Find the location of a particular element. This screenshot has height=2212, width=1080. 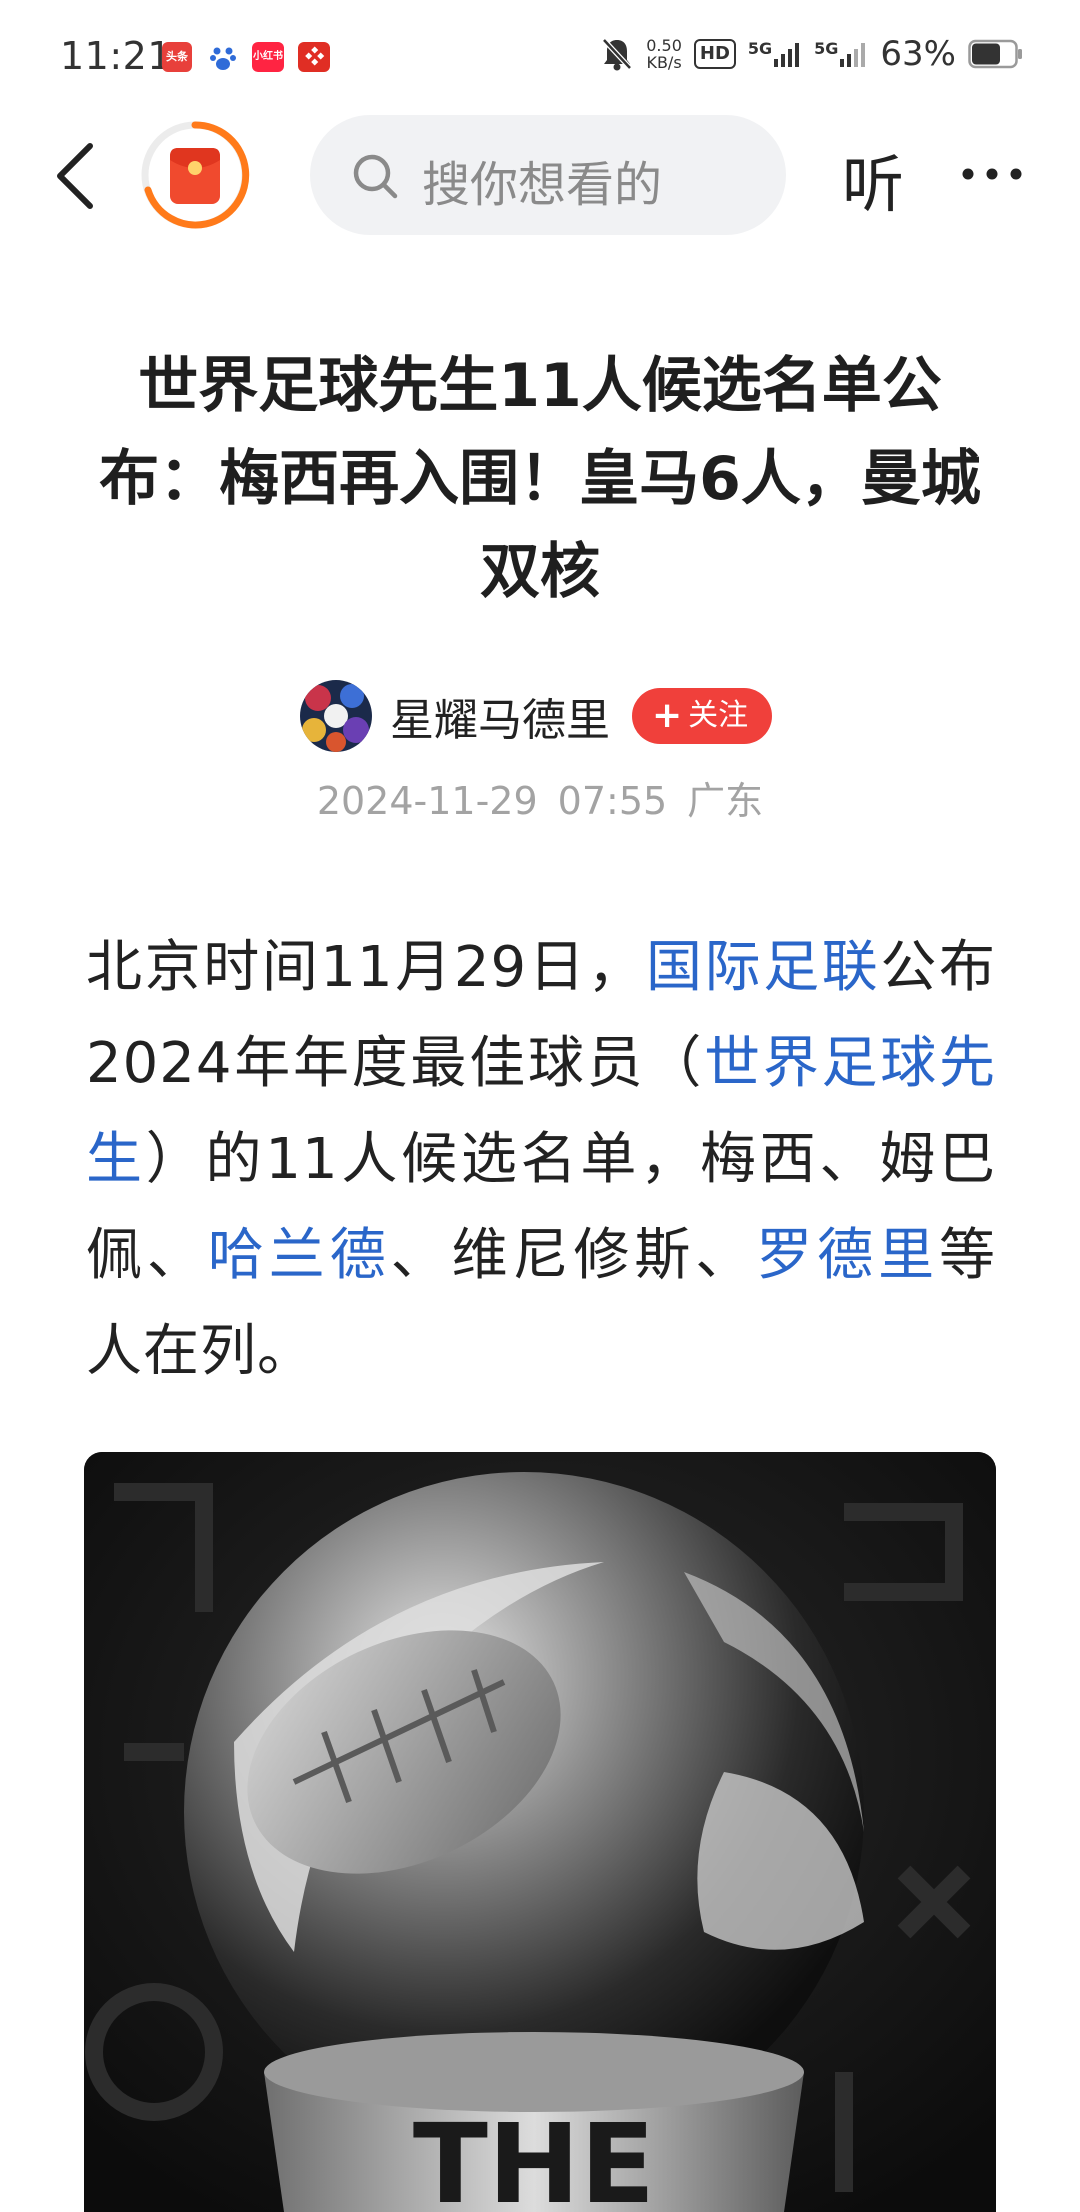

xiaohongshu-app-icon: 小红书 is located at coordinates (268, 57).